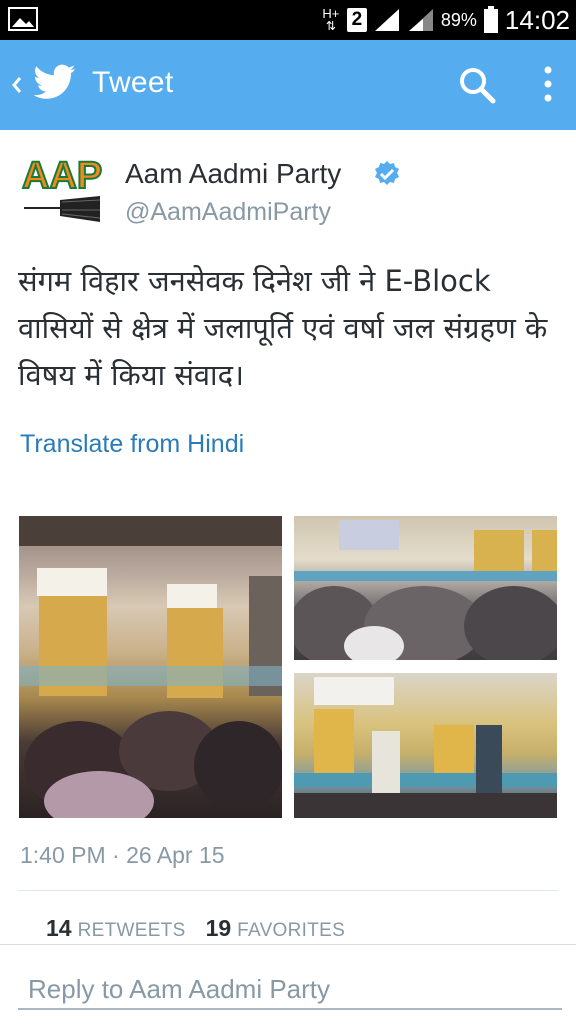 The height and width of the screenshot is (1024, 576). What do you see at coordinates (537, 19) in the screenshot?
I see `clock: 14:02` at bounding box center [537, 19].